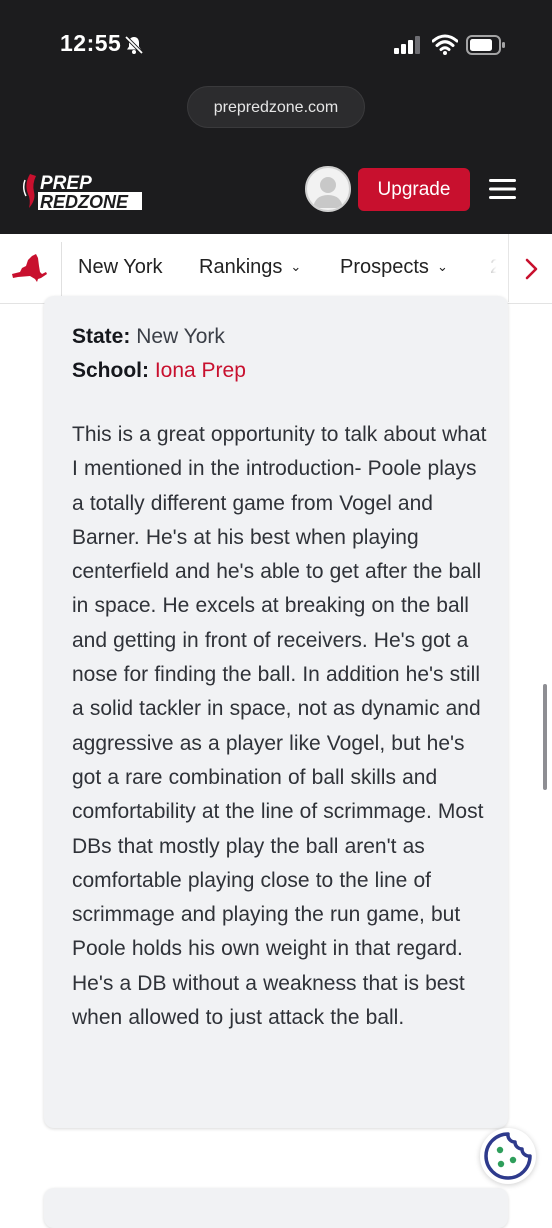  Describe the element at coordinates (84, 202) in the screenshot. I see `logo-text-bottom: REDZONE` at that location.